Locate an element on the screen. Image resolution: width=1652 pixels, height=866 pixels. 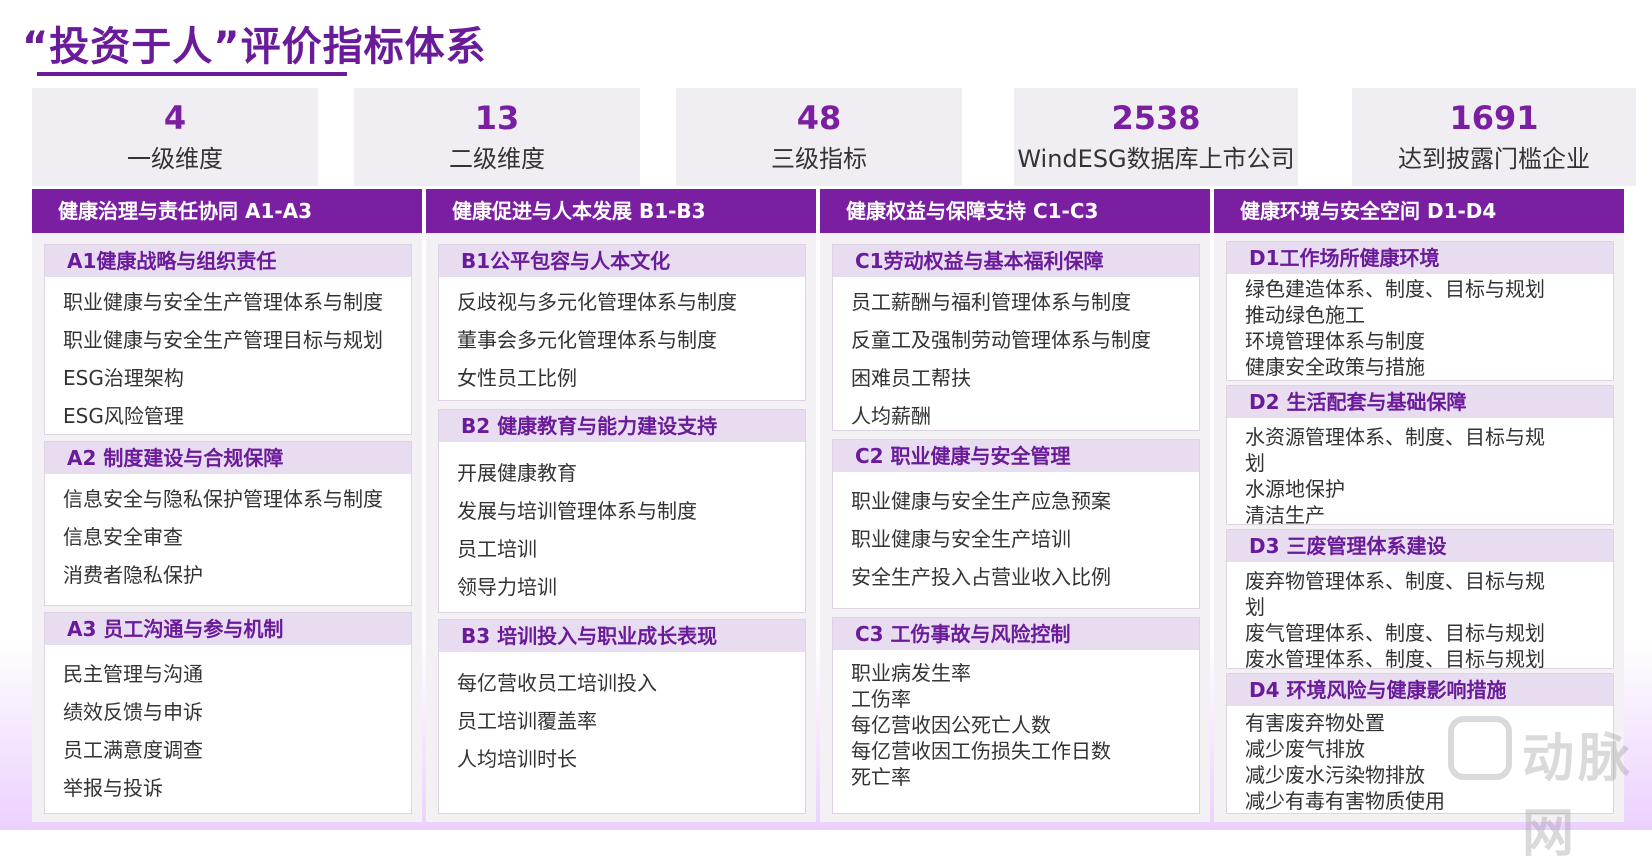
page-title: “投资于人”评价指标体系 is located at coordinates (254, 47).